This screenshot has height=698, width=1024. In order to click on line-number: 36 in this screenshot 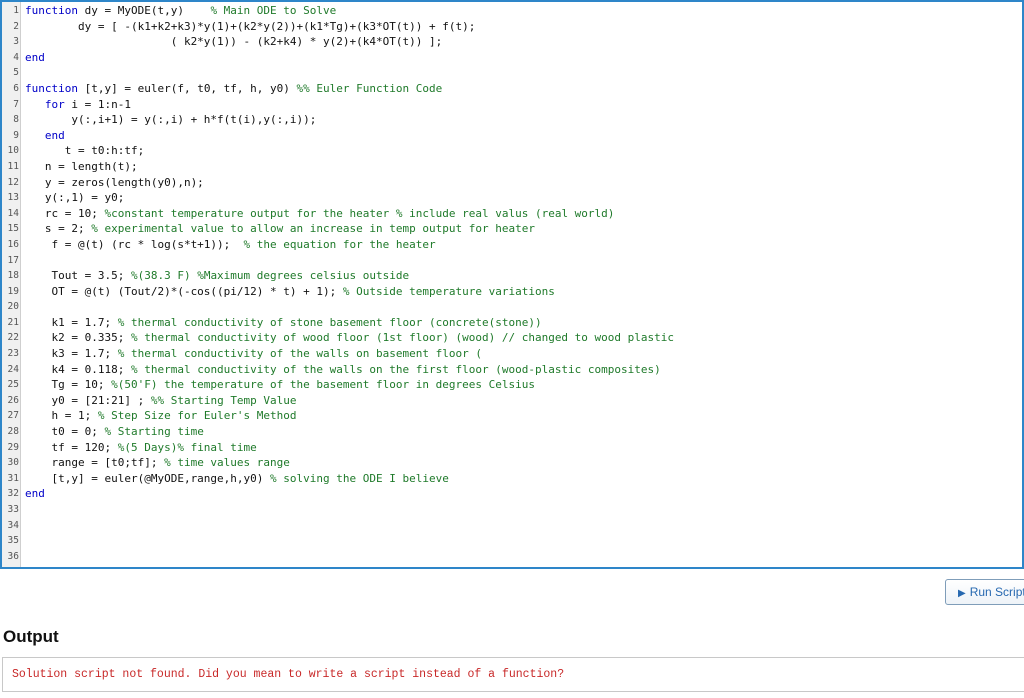, I will do `click(13, 556)`.